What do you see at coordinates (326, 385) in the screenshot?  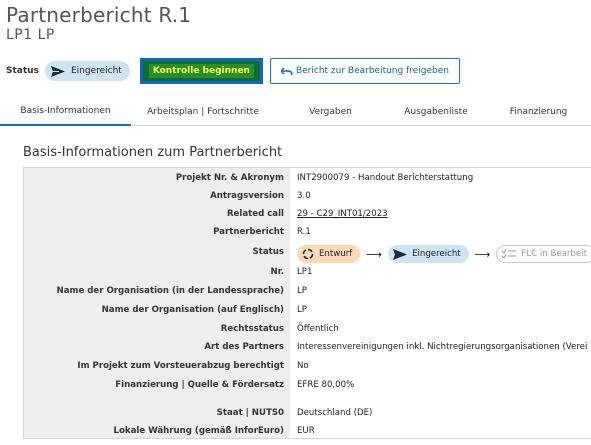 I see `funding-value: EFRE 80,00%` at bounding box center [326, 385].